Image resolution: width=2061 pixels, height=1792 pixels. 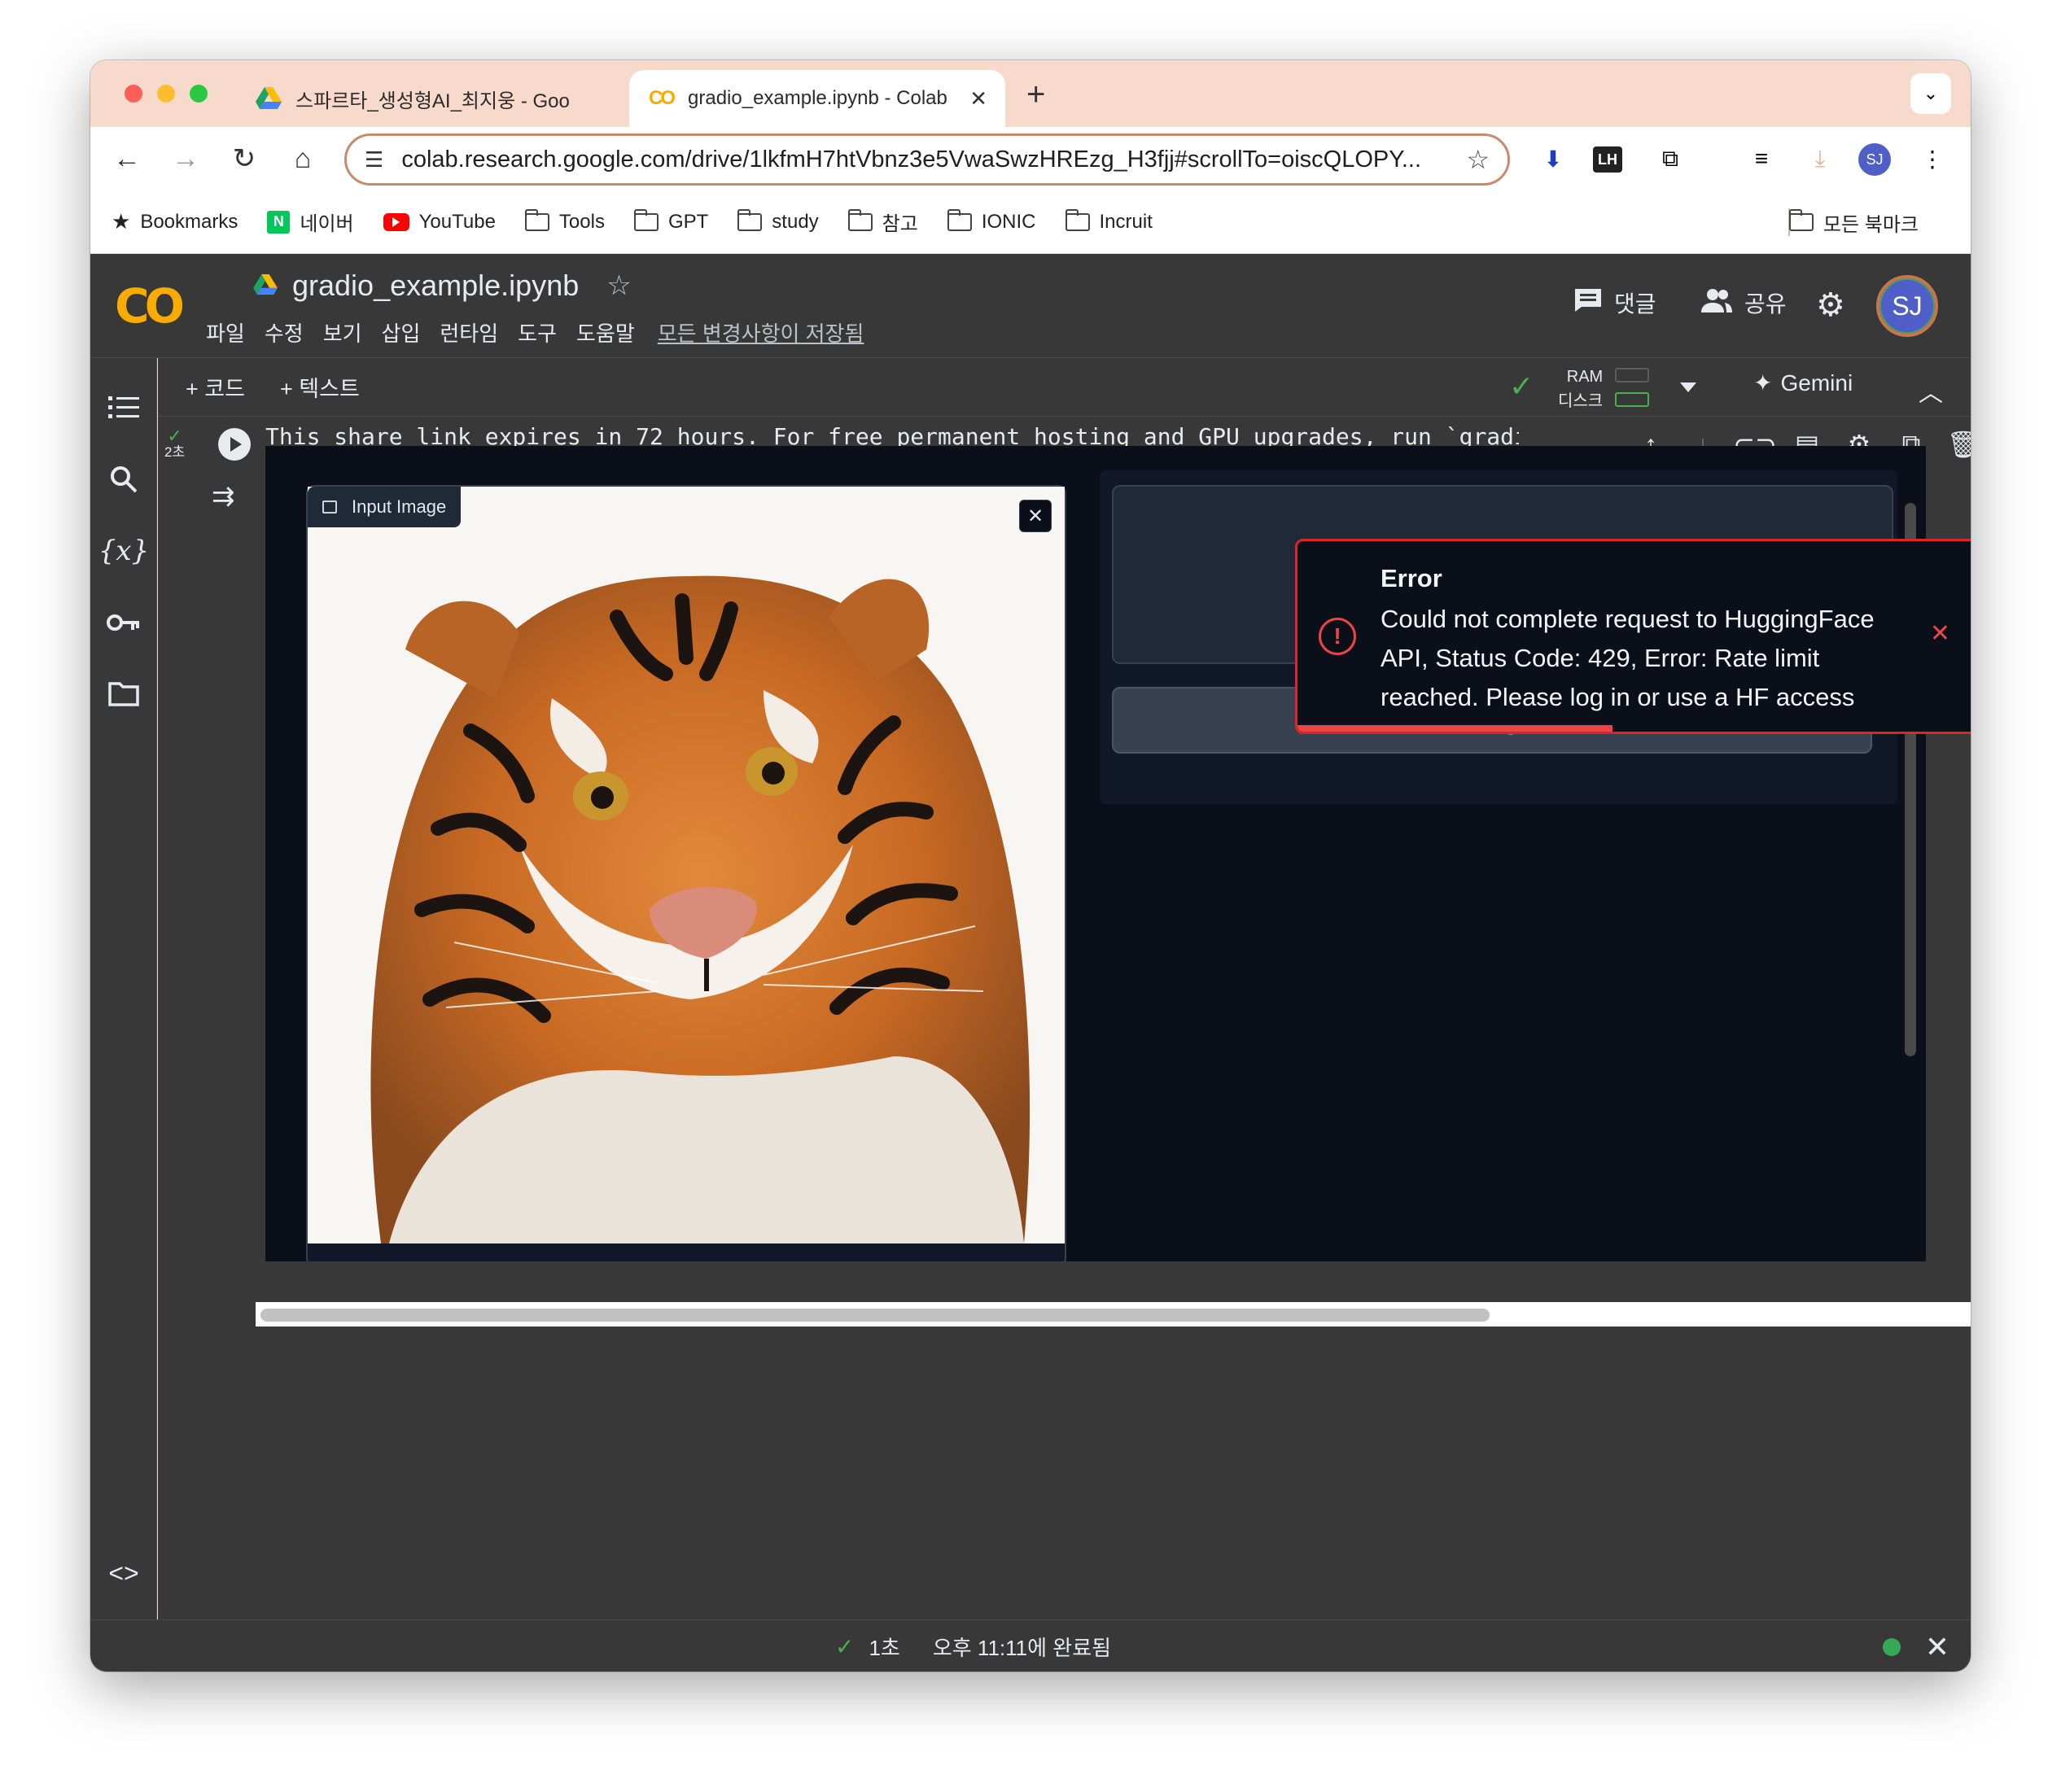 I want to click on disk-label: 디스크, so click(x=1581, y=401).